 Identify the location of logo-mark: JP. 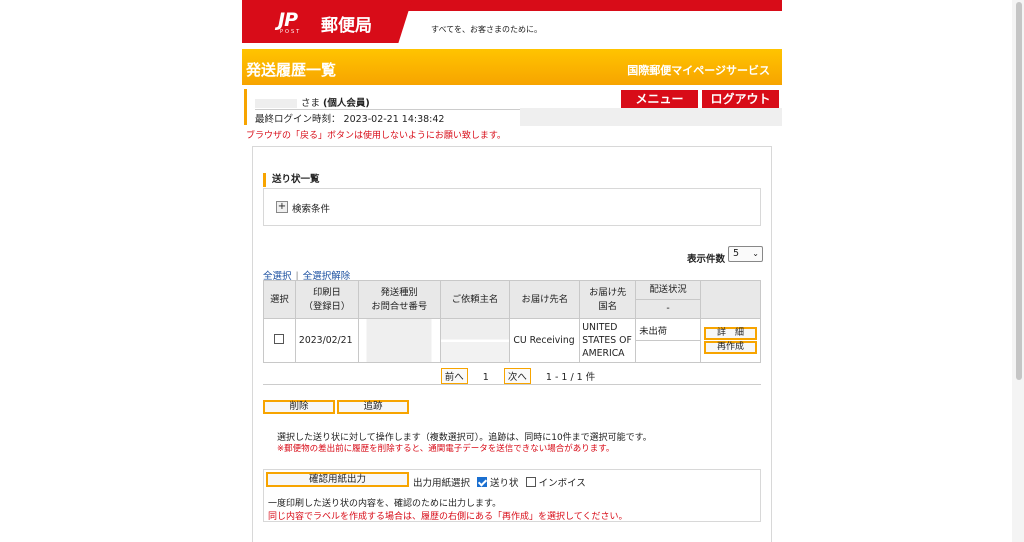
(288, 20).